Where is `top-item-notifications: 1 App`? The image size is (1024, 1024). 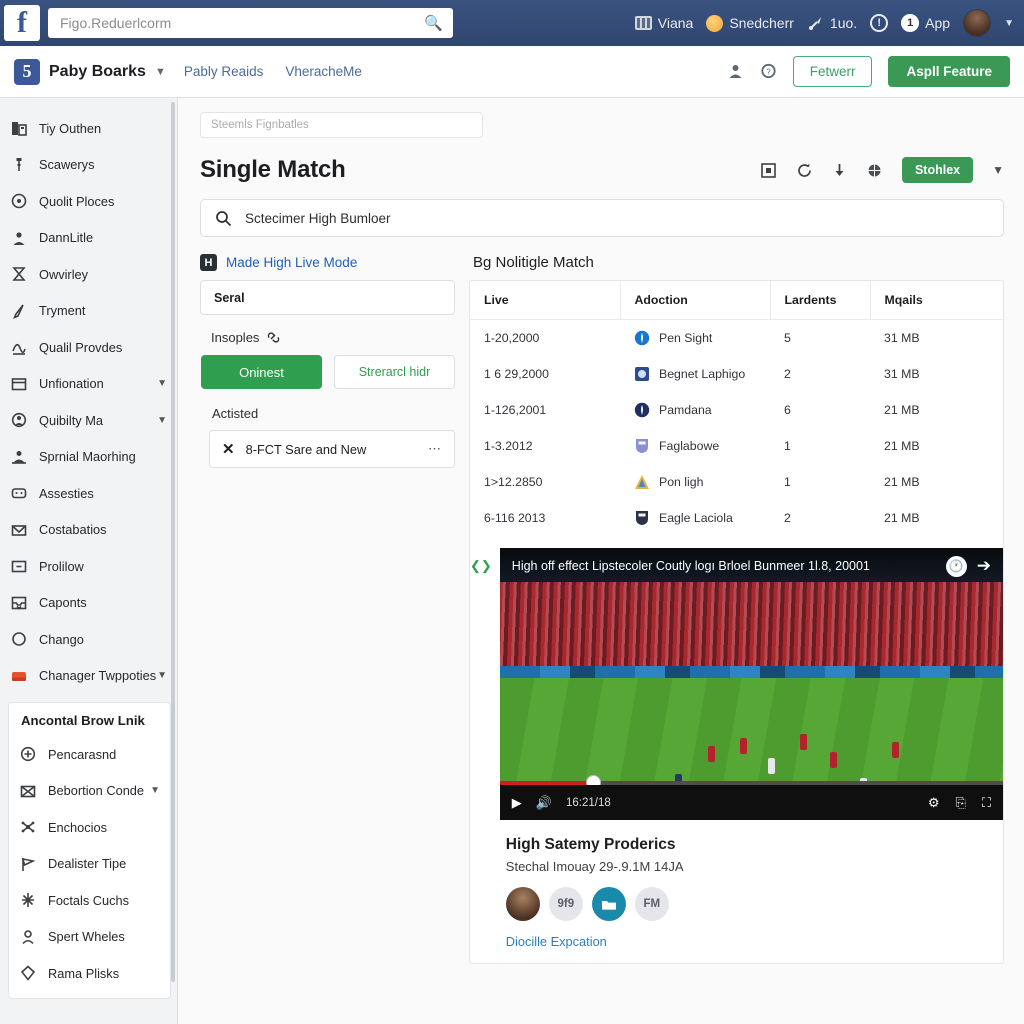 top-item-notifications: 1 App is located at coordinates (925, 23).